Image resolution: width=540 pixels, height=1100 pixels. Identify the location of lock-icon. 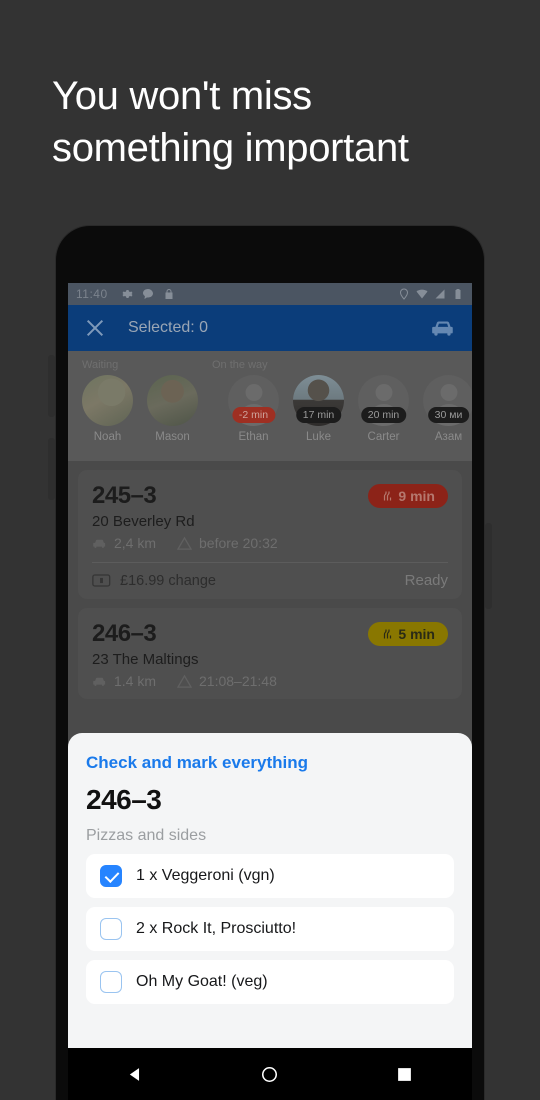
(169, 294).